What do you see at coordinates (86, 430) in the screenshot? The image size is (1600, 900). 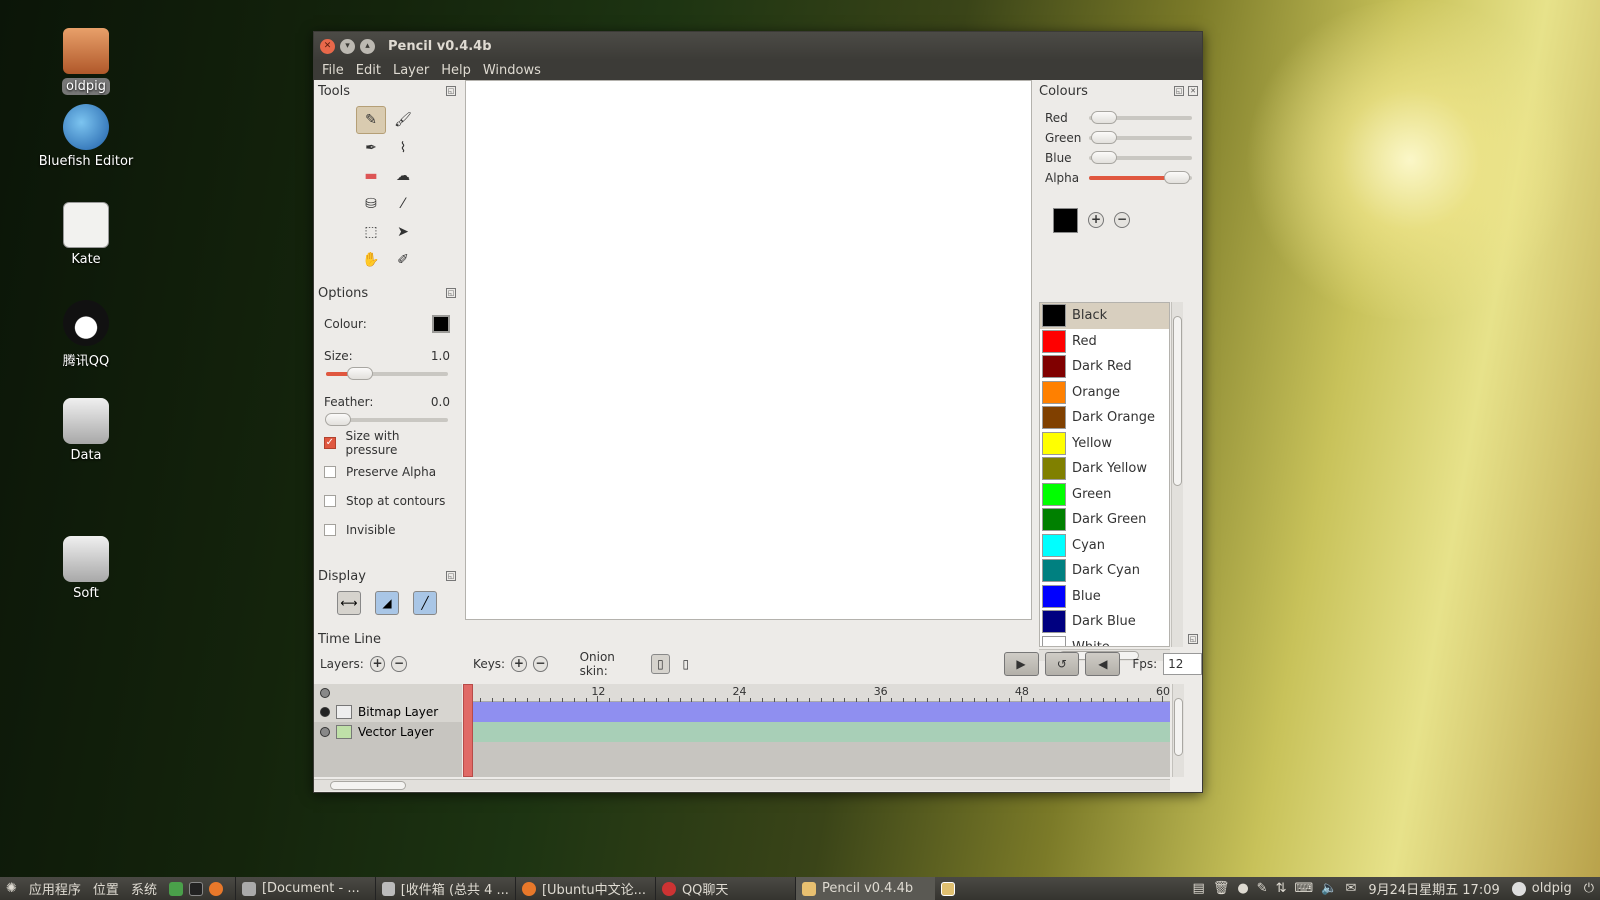 I see `desktop-icon-data: Data` at bounding box center [86, 430].